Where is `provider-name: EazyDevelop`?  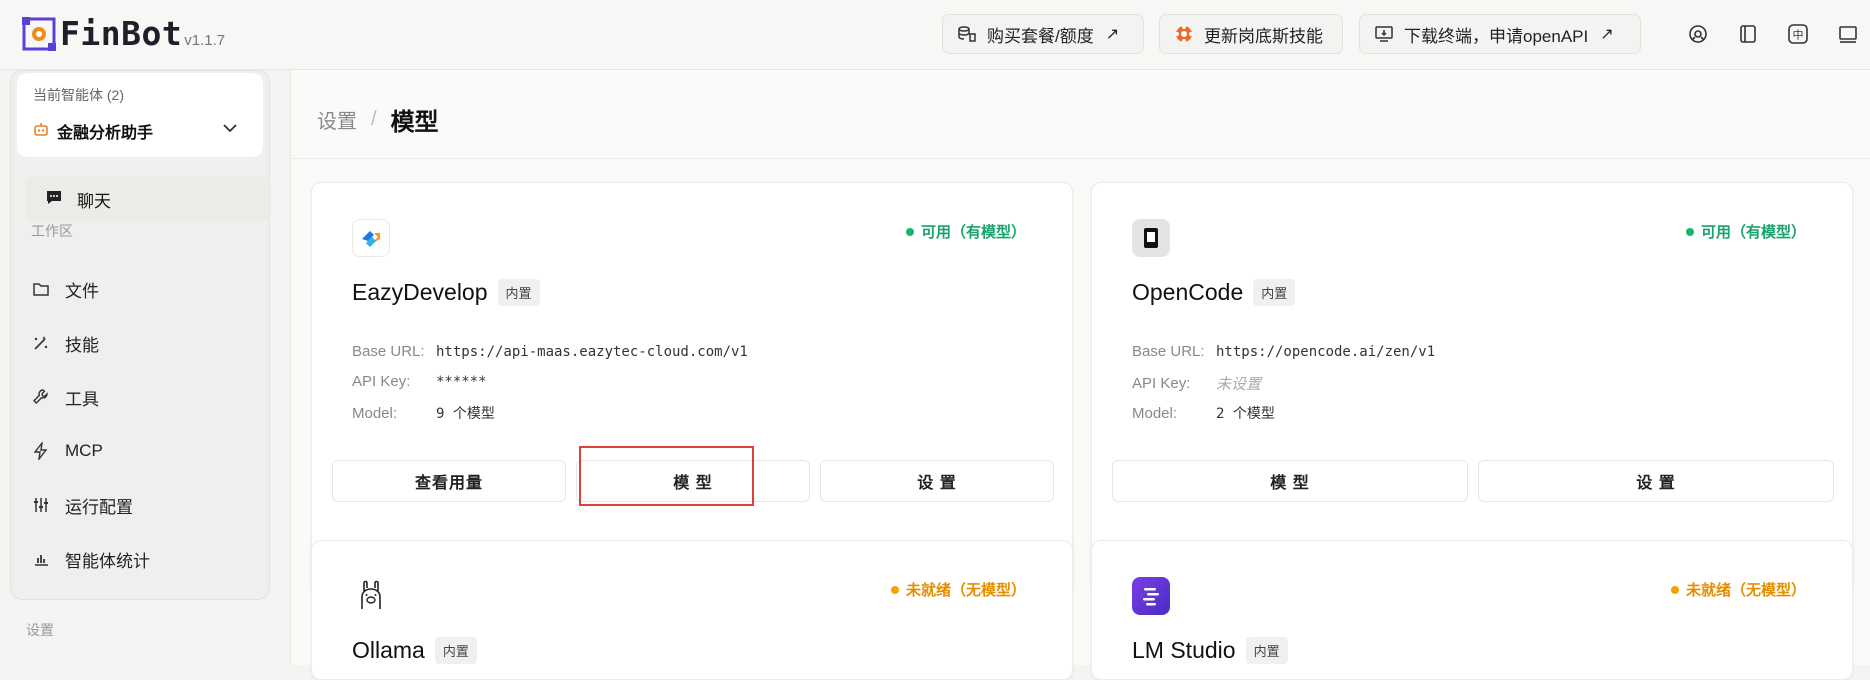 provider-name: EazyDevelop is located at coordinates (420, 292).